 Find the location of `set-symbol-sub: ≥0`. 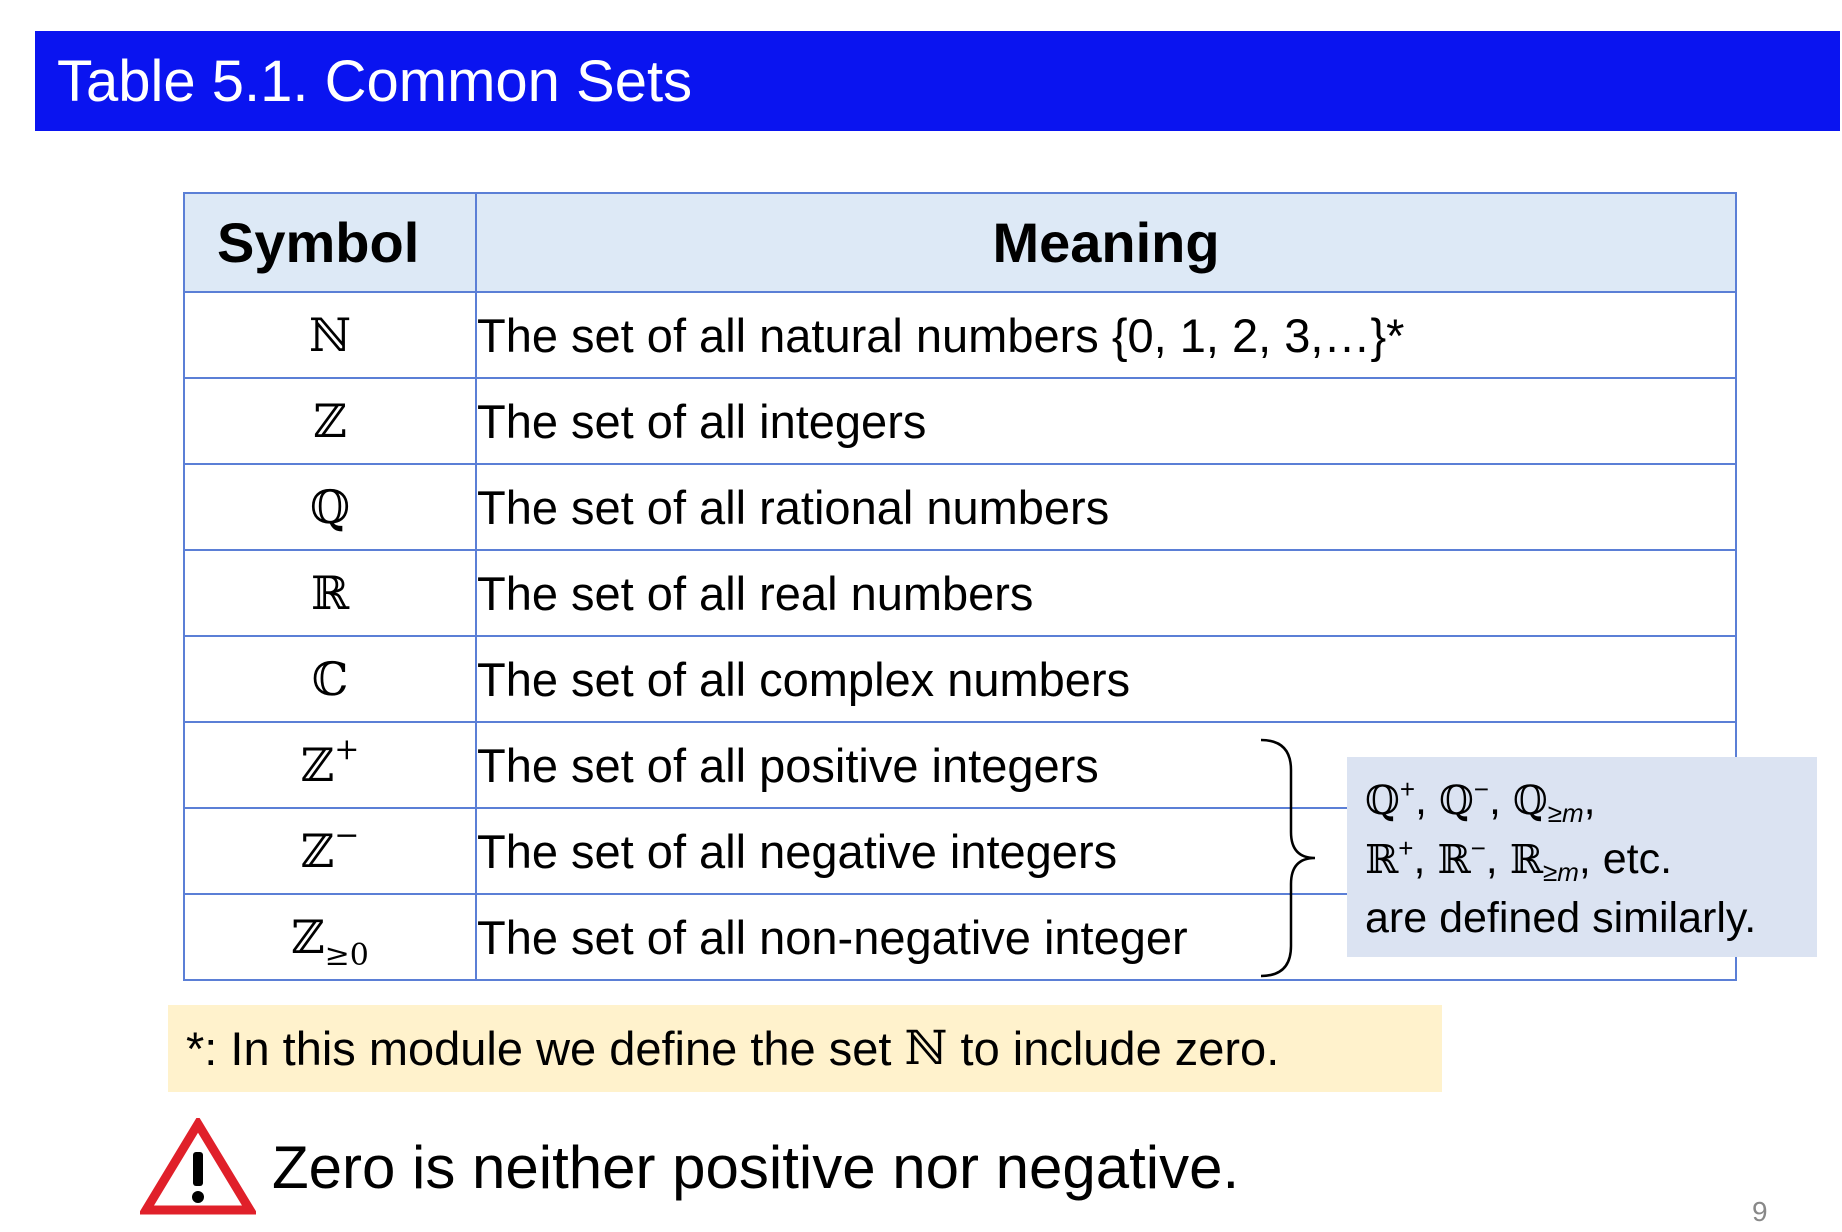

set-symbol-sub: ≥0 is located at coordinates (346, 955).